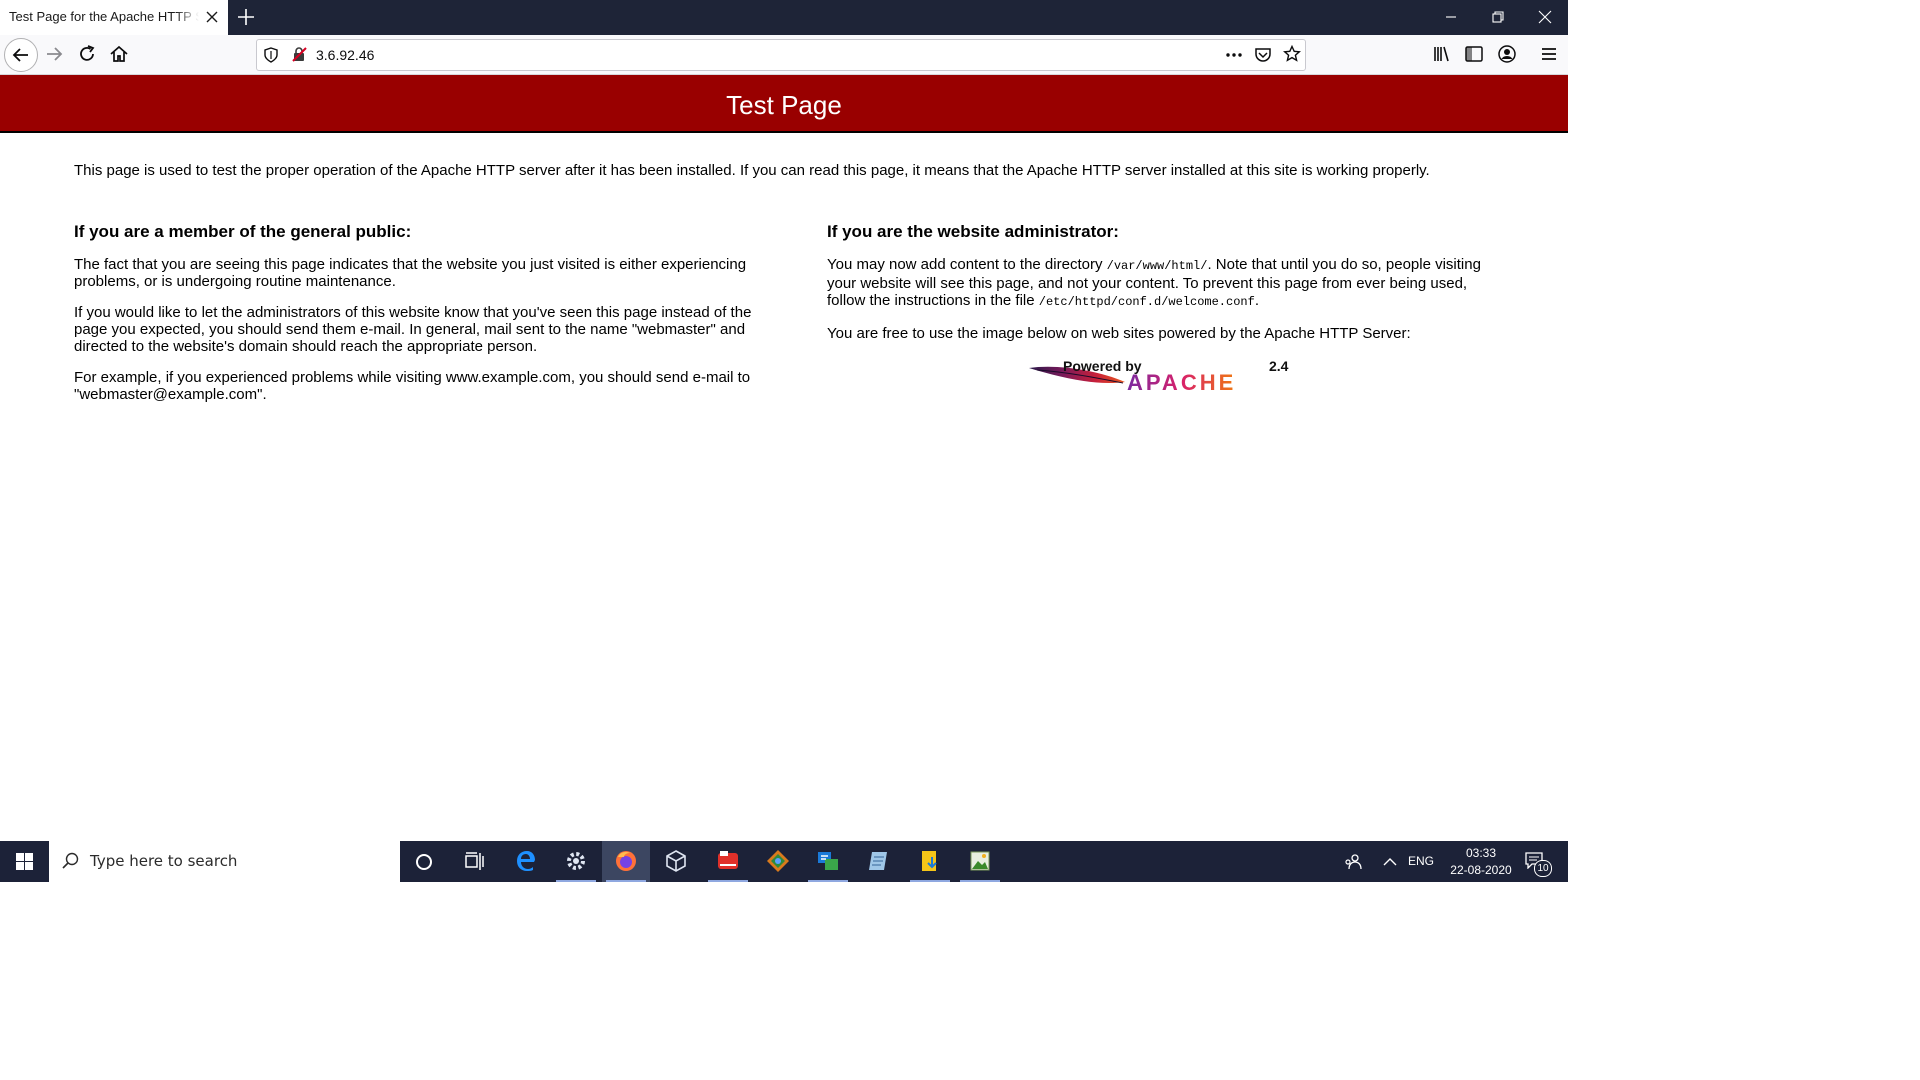  Describe the element at coordinates (271, 55) in the screenshot. I see `shield-icon` at that location.